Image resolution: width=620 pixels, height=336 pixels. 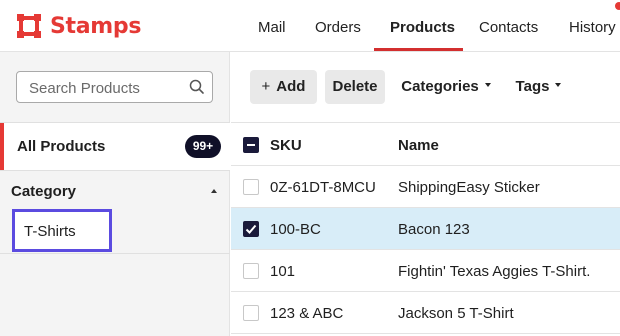 I want to click on cell-sku: 100-BC, so click(x=295, y=229).